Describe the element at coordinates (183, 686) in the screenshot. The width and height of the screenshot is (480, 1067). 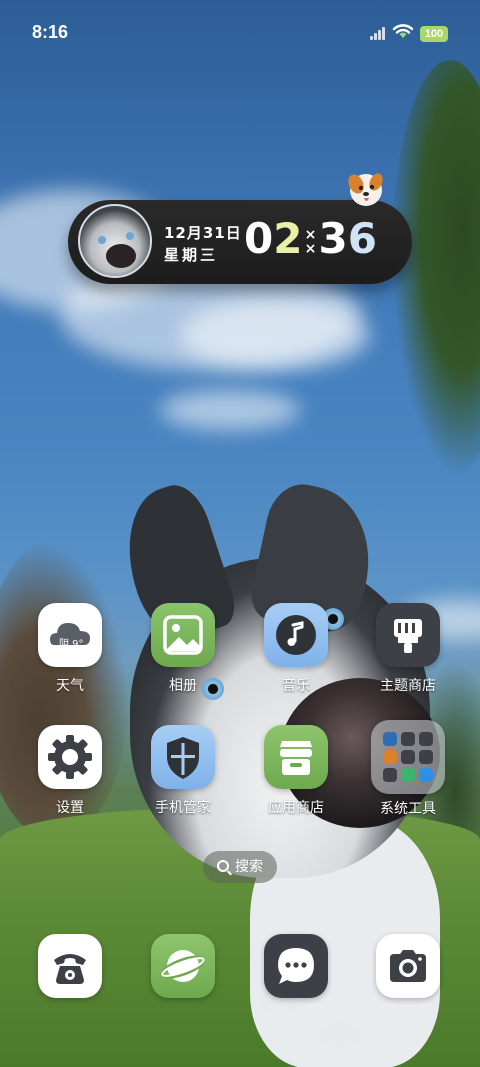
I see `app-label: 相册` at that location.